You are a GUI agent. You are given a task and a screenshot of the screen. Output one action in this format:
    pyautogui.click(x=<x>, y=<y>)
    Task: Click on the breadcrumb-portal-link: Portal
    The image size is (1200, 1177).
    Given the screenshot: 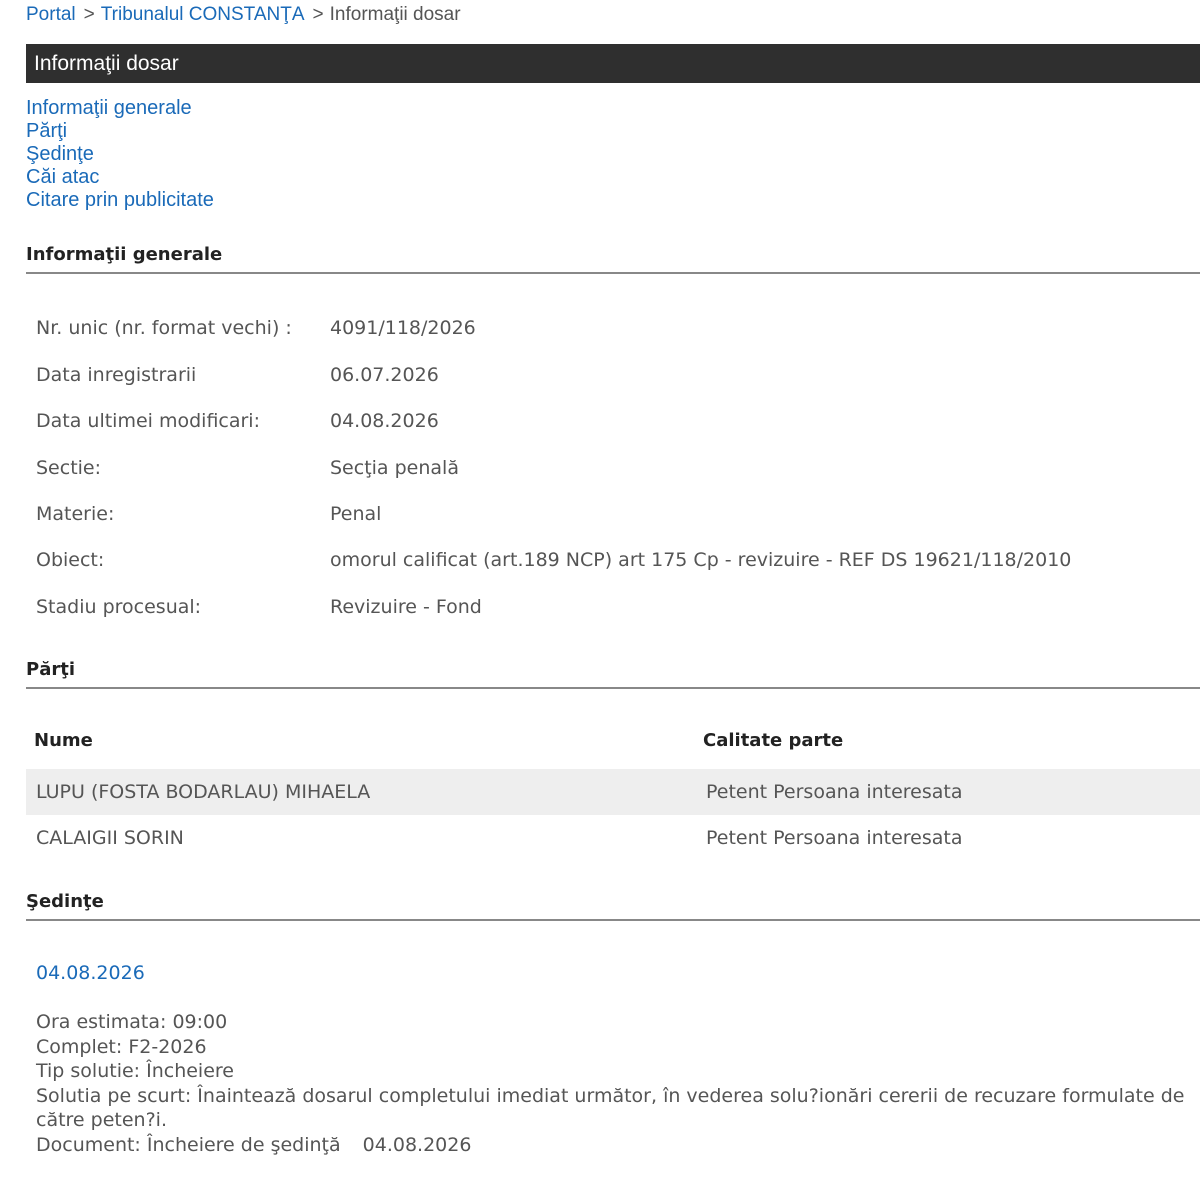 What is the action you would take?
    pyautogui.click(x=51, y=14)
    